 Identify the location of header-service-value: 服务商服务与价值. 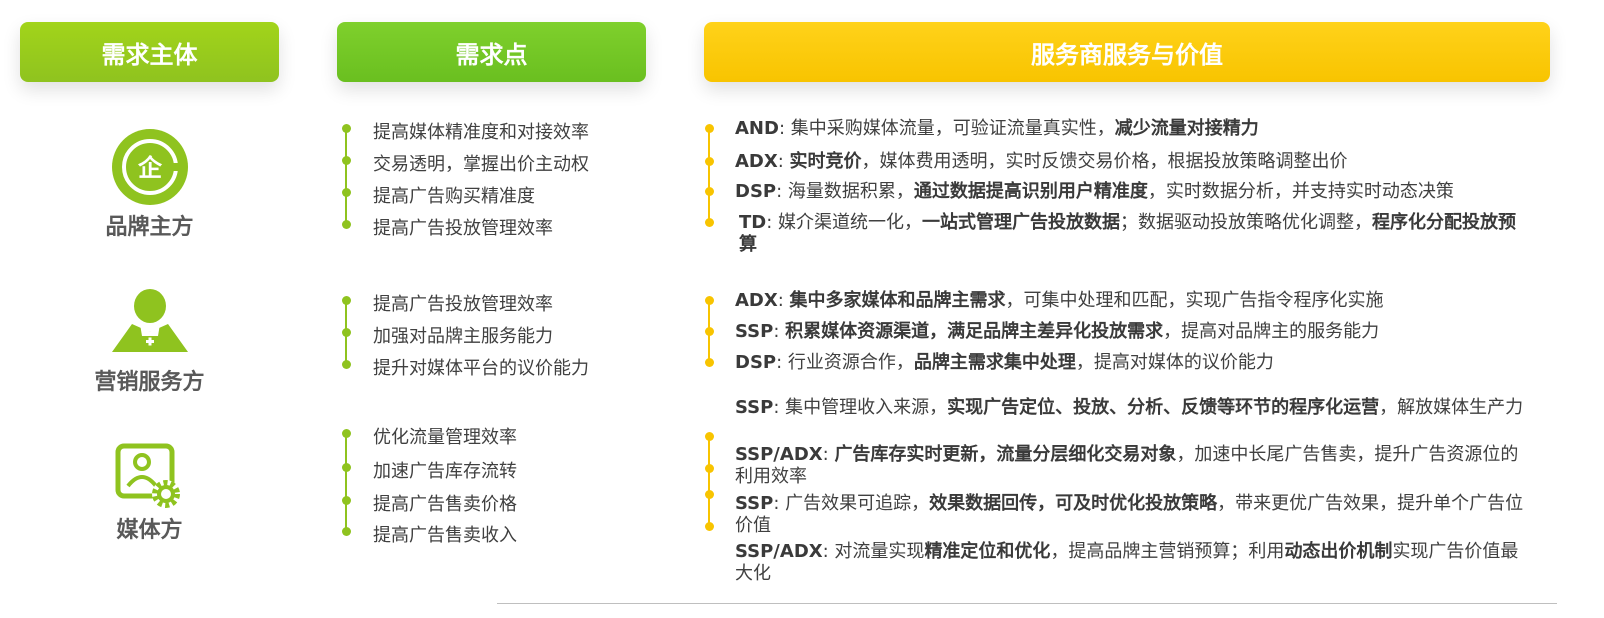
(1127, 52).